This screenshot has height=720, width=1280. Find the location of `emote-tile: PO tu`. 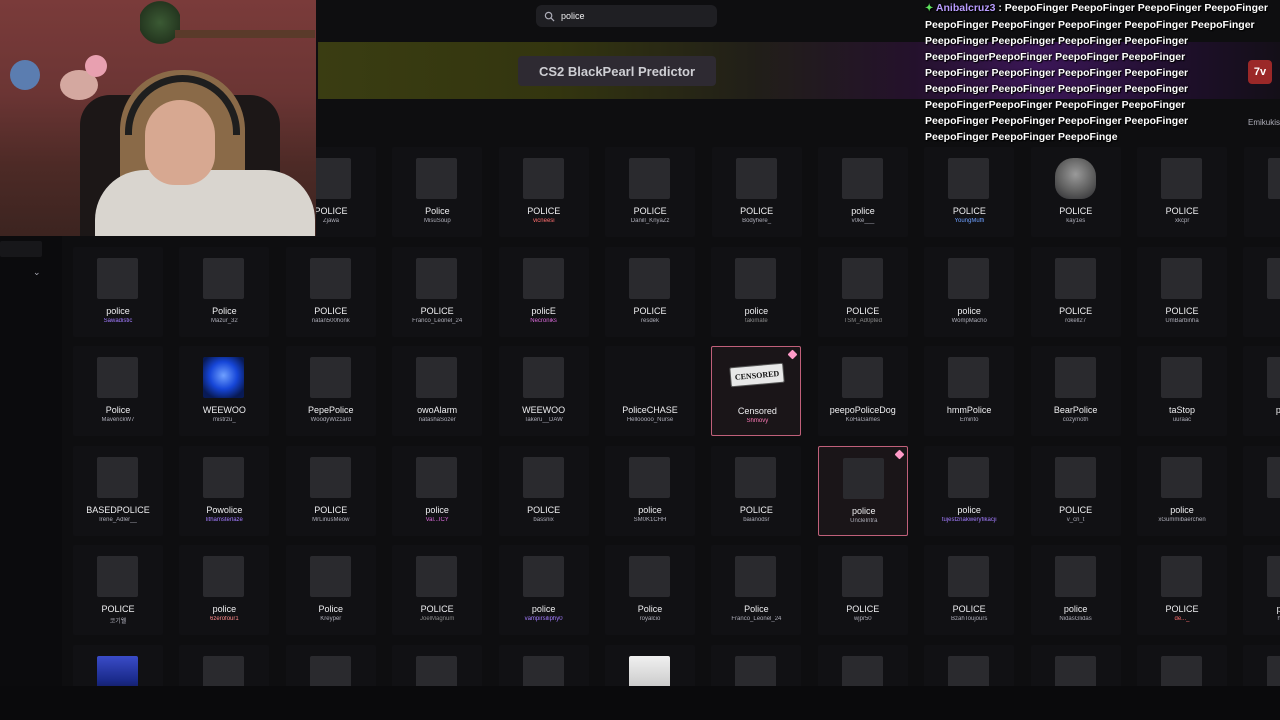

emote-tile: PO tu is located at coordinates (1261, 291).